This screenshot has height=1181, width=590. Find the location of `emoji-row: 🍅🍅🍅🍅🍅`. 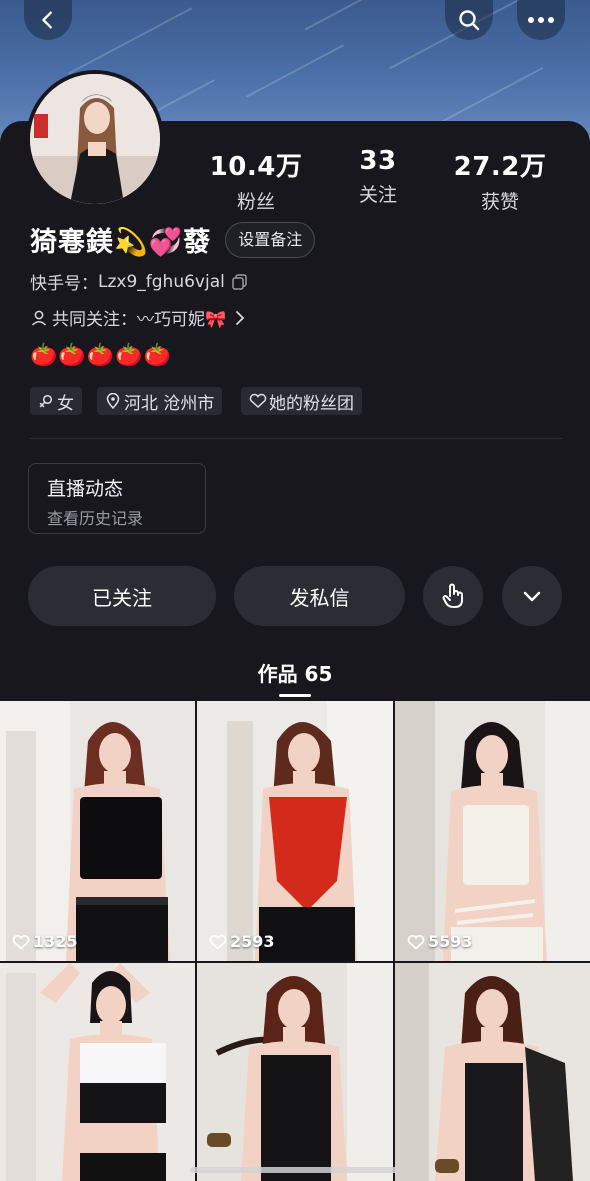

emoji-row: 🍅🍅🍅🍅🍅 is located at coordinates (101, 355).